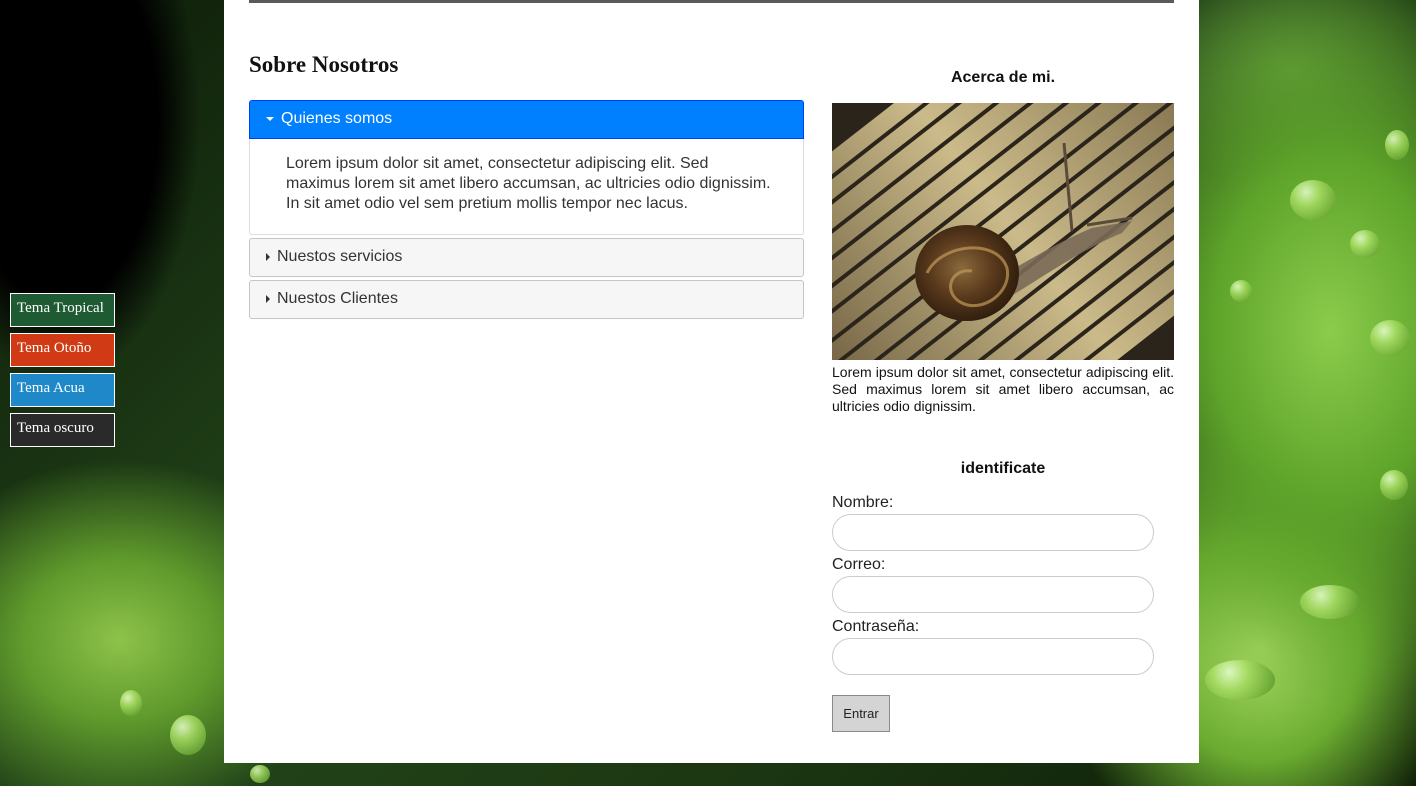 Image resolution: width=1416 pixels, height=786 pixels. I want to click on accordion-header-servicios: Nuestos servicios, so click(526, 257).